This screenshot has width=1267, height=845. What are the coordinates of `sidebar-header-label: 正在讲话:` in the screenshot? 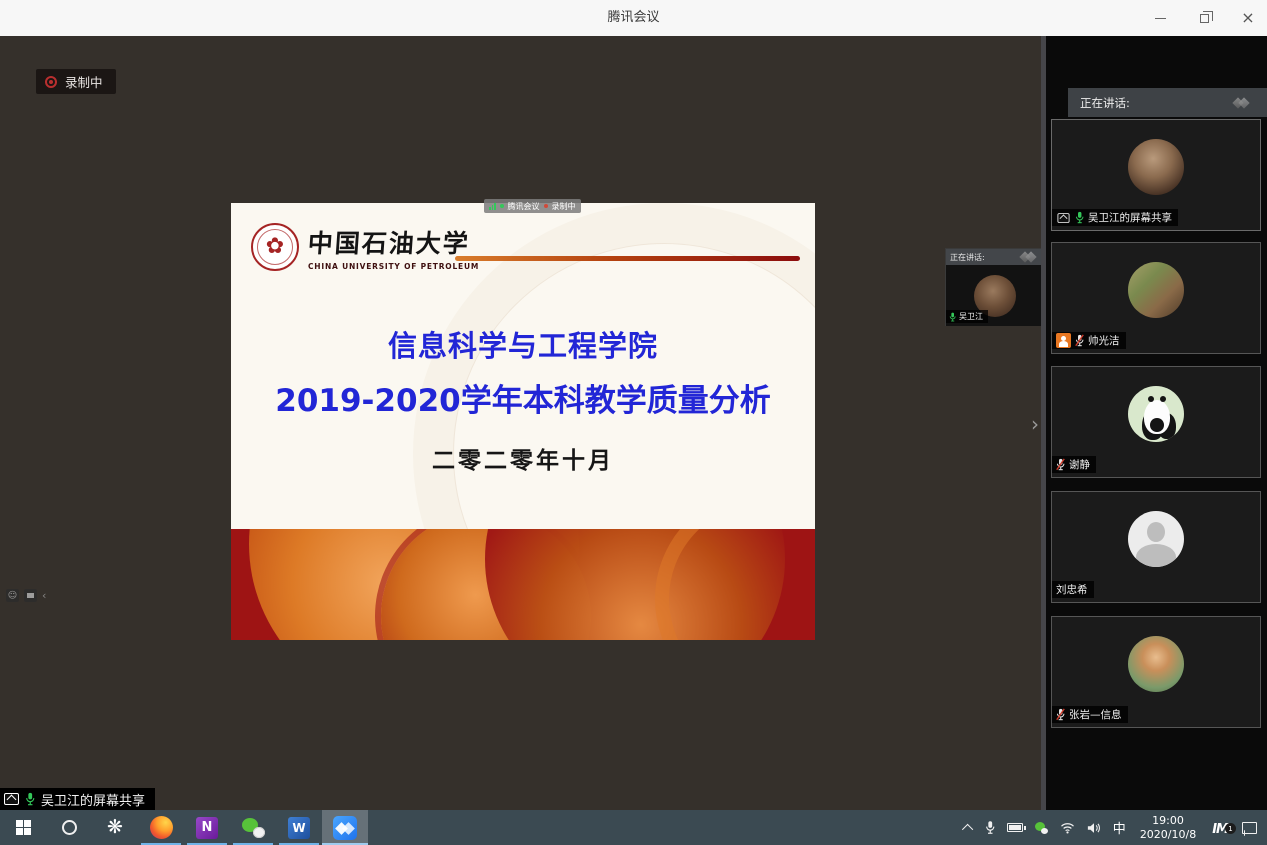 It's located at (1105, 102).